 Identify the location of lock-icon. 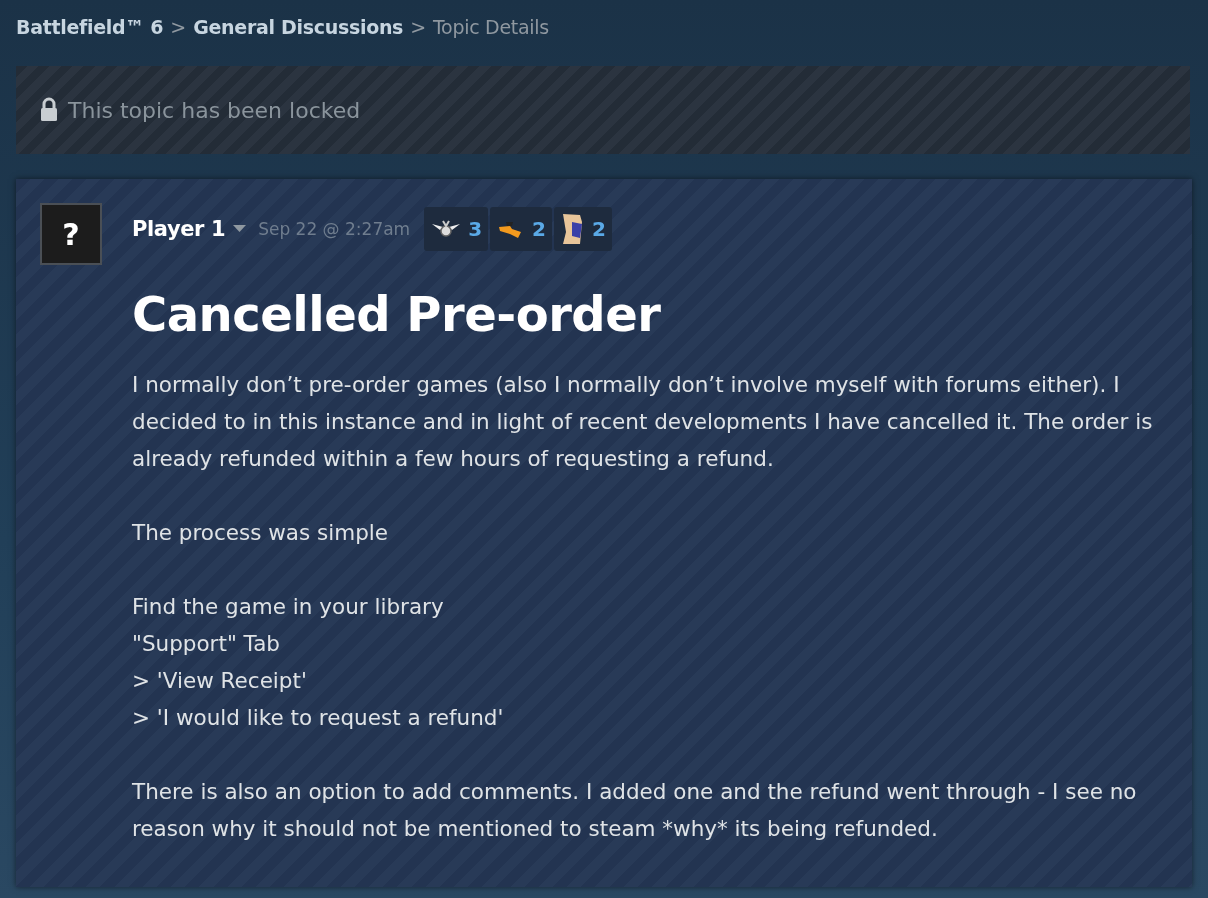
(49, 110).